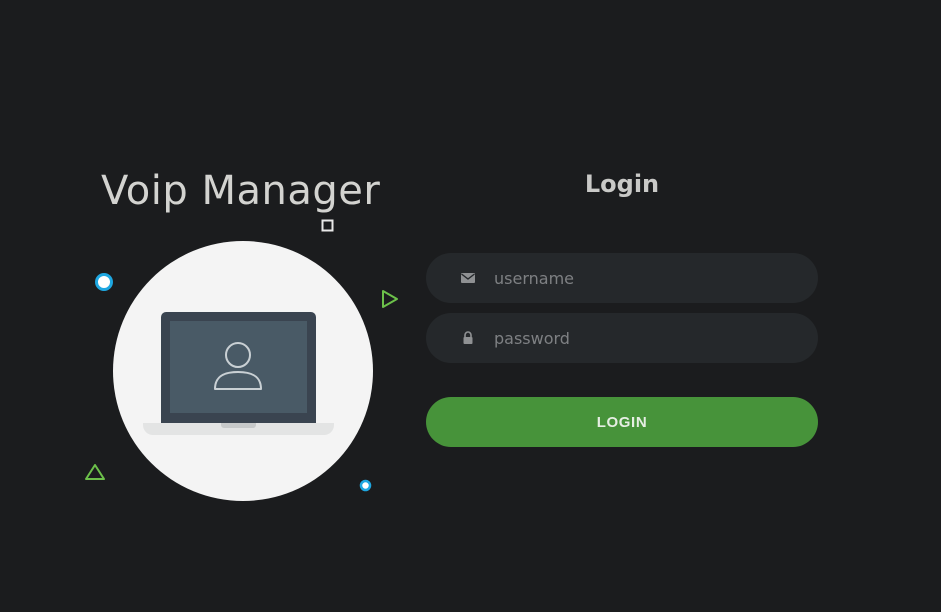 This screenshot has width=941, height=612. What do you see at coordinates (238, 366) in the screenshot?
I see `user-icon` at bounding box center [238, 366].